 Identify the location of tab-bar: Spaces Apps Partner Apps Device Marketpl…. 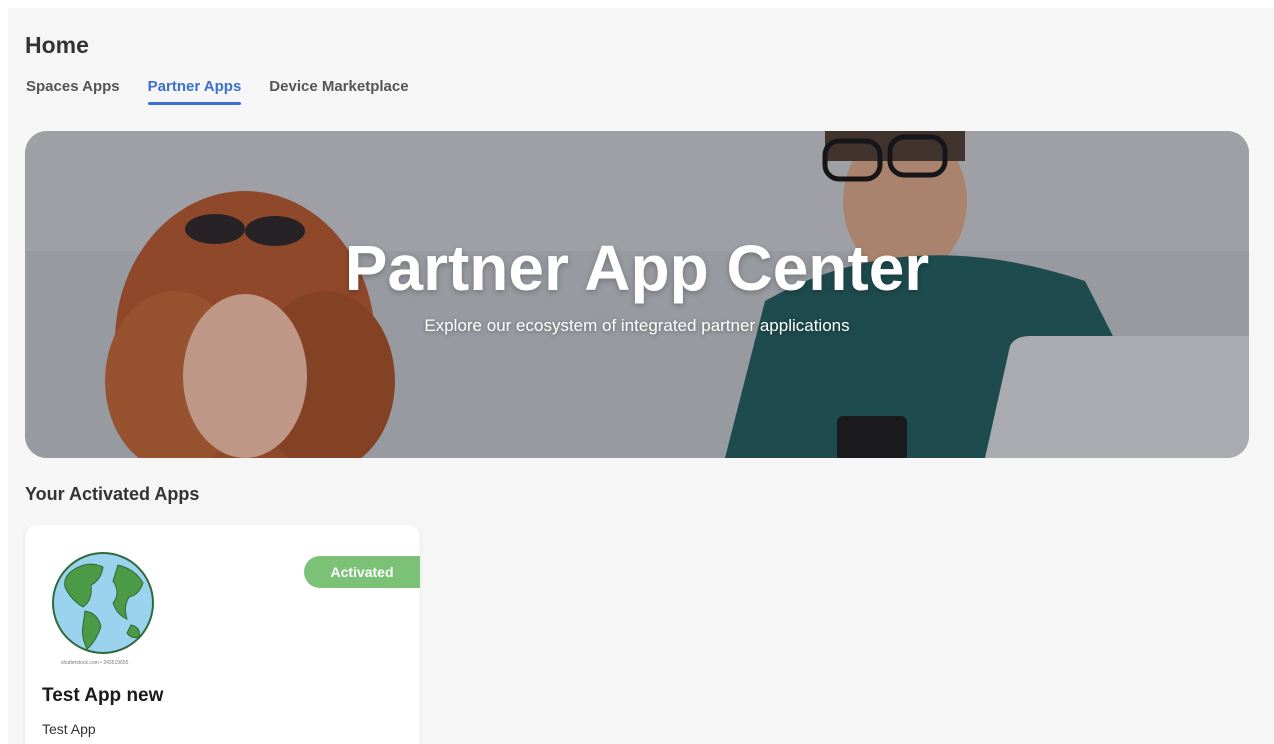
(217, 91).